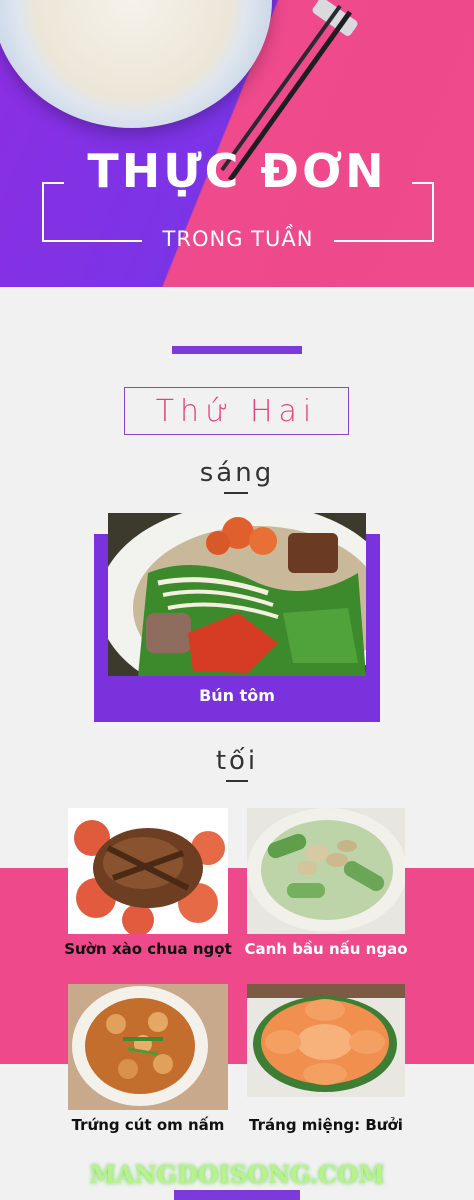  I want to click on watermark: MANGDOISONG.COM, so click(237, 1174).